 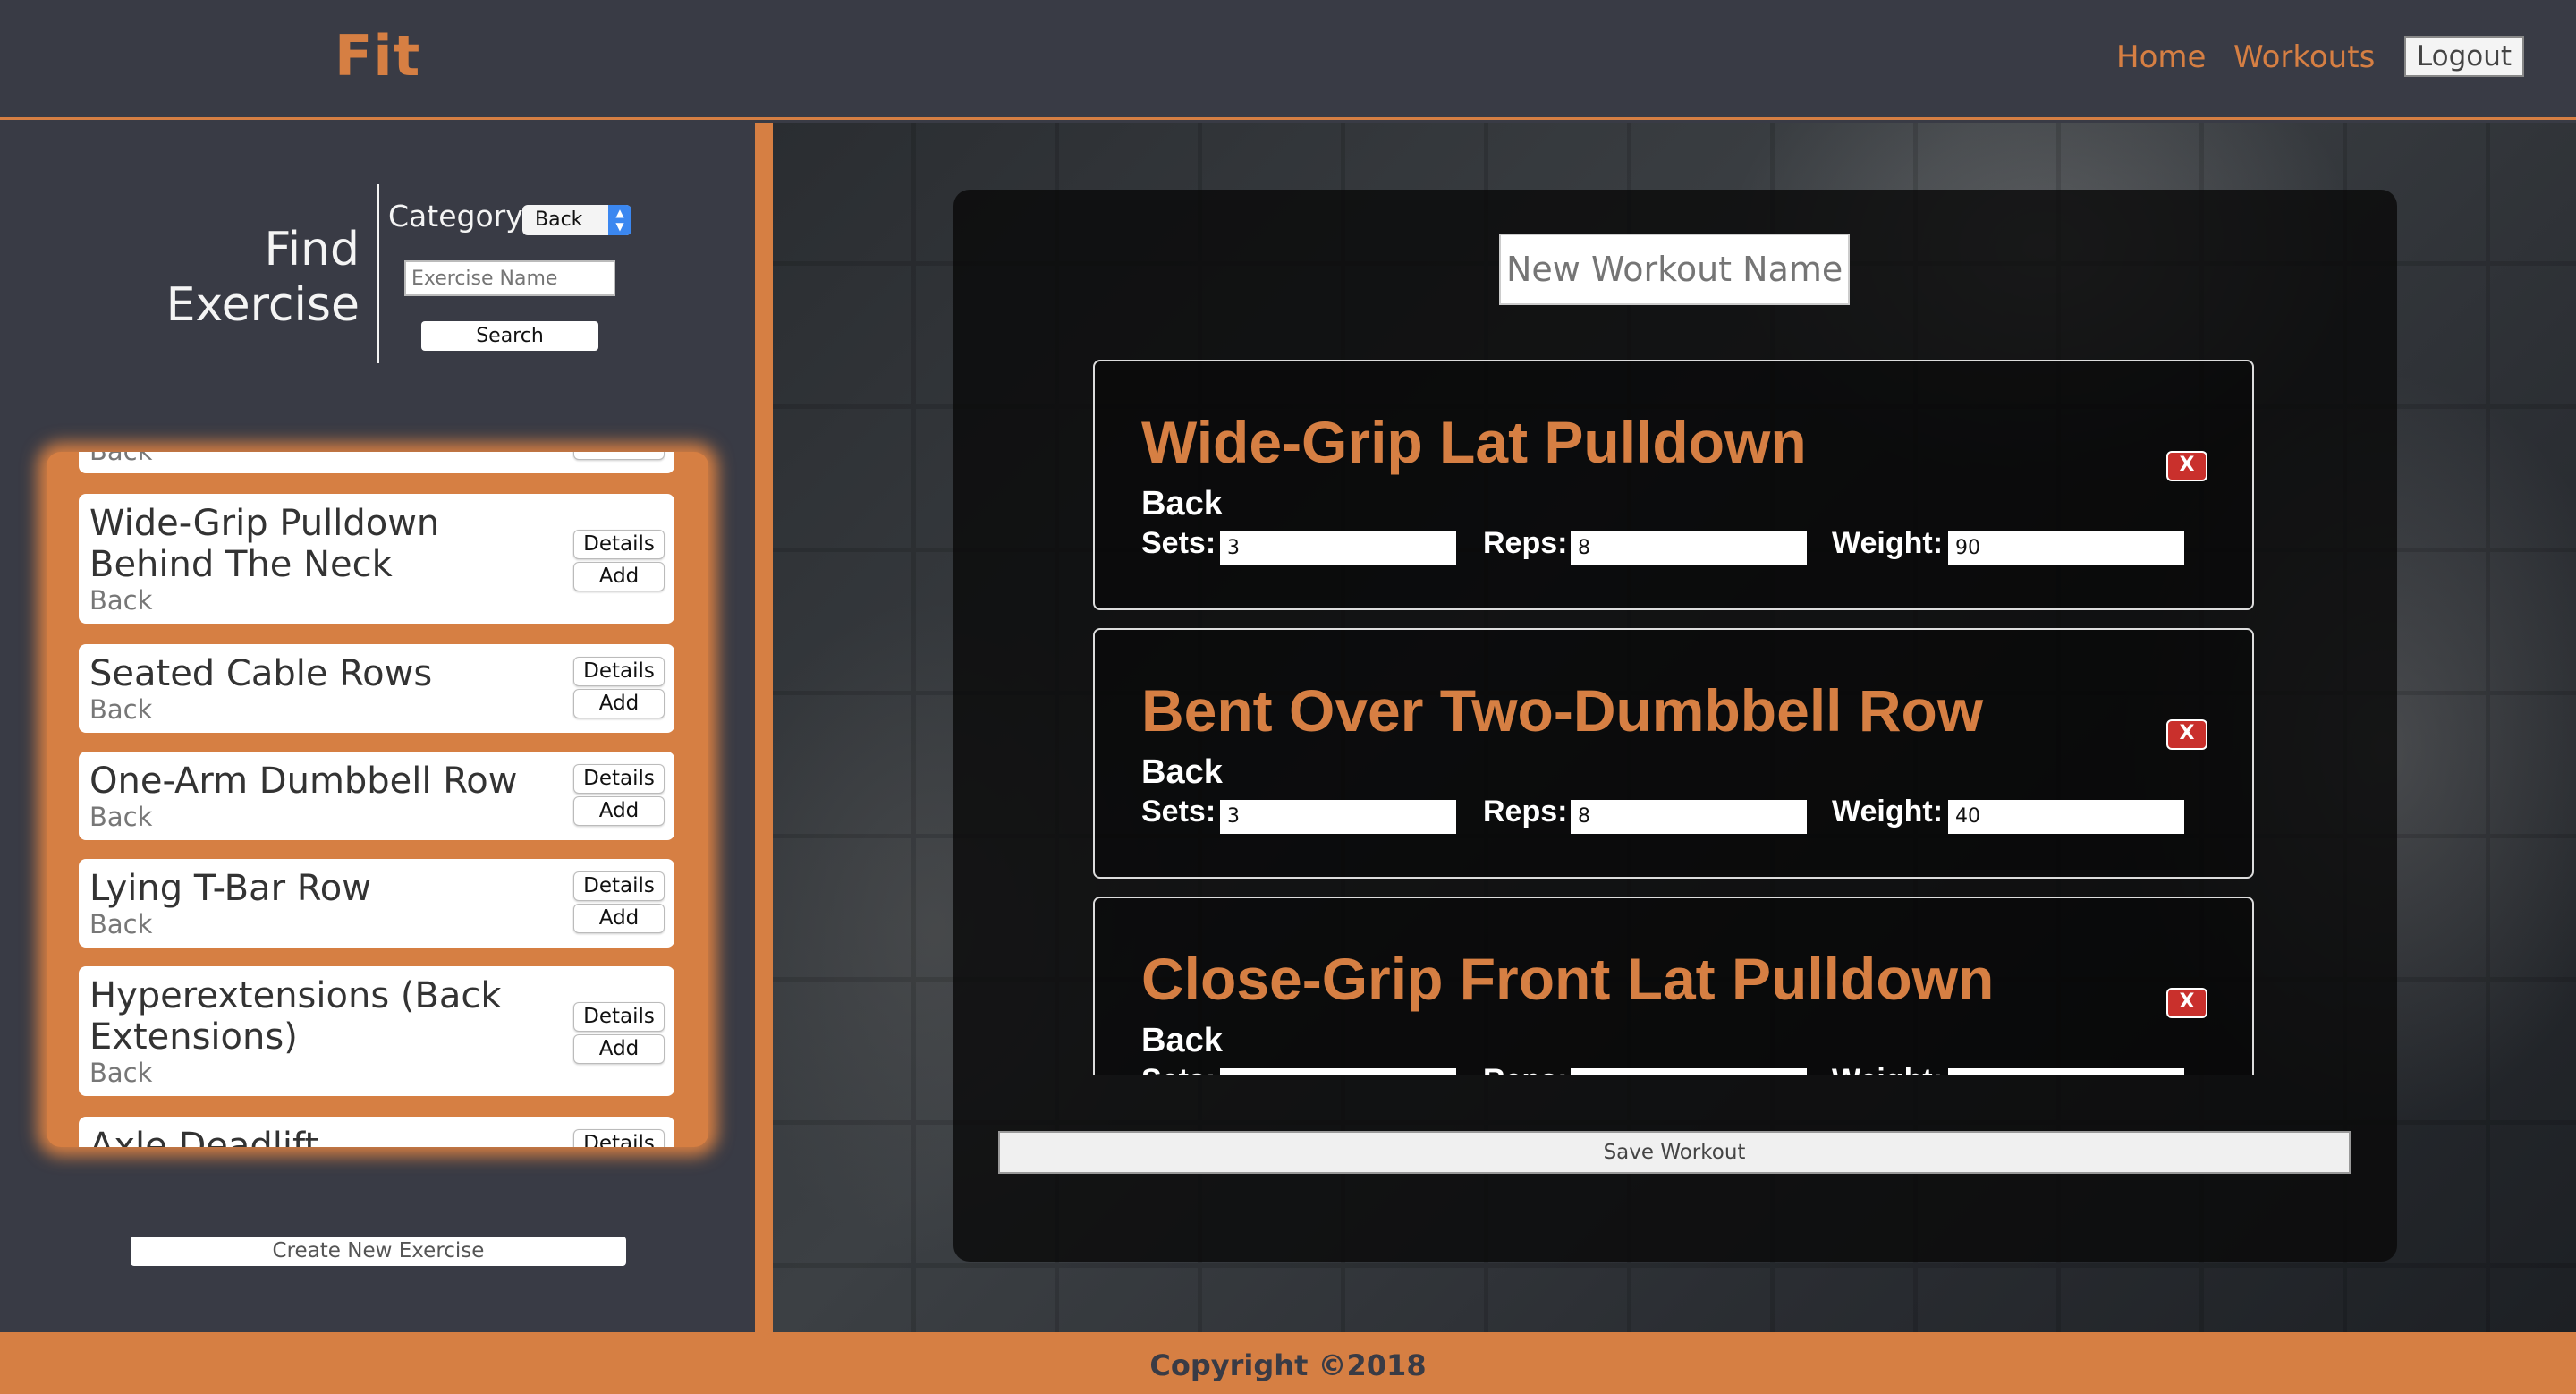 I want to click on reps-input, so click(x=1689, y=1071).